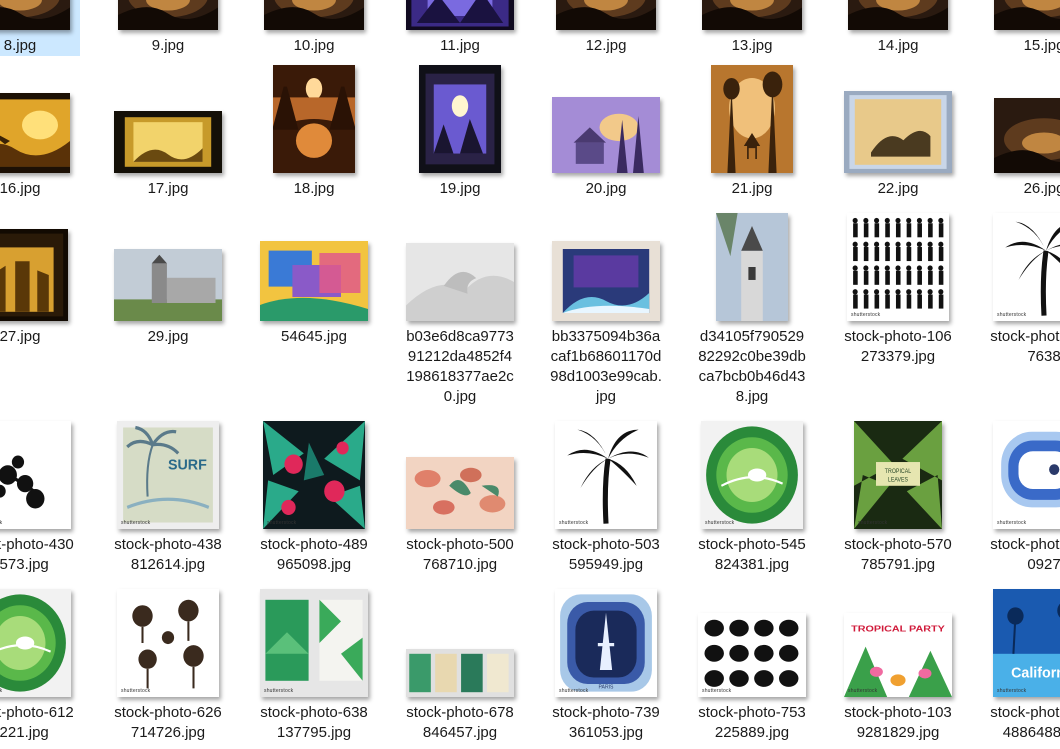 The width and height of the screenshot is (1060, 749). What do you see at coordinates (1026, 643) in the screenshot?
I see `thumbnail-image: California shutterstock` at bounding box center [1026, 643].